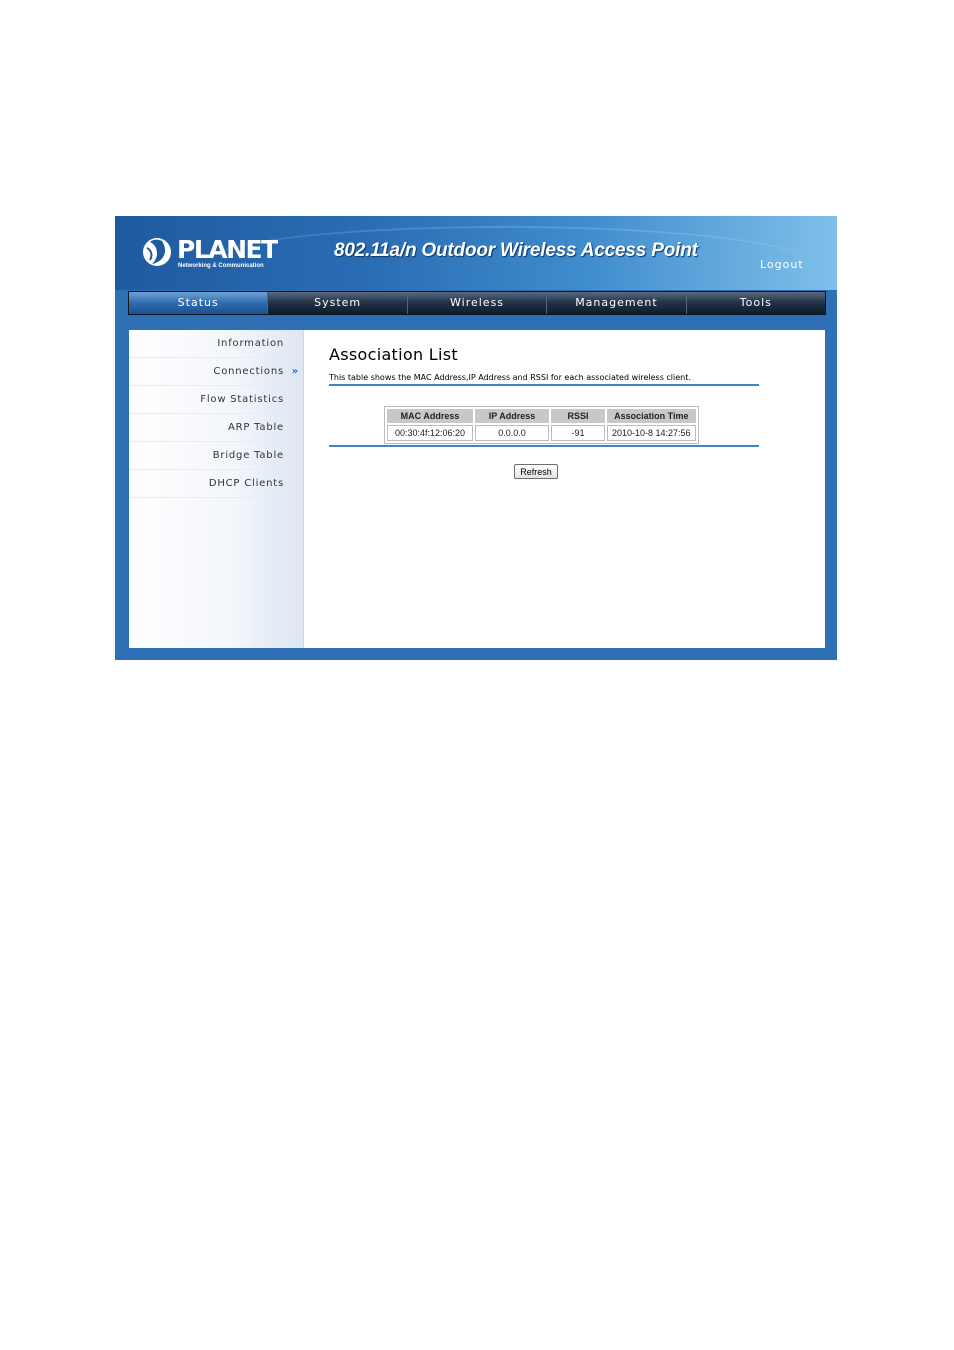 The image size is (954, 1350). What do you see at coordinates (516, 250) in the screenshot?
I see `product-title: 802.11a/n Outdoor Wireless Access Point` at bounding box center [516, 250].